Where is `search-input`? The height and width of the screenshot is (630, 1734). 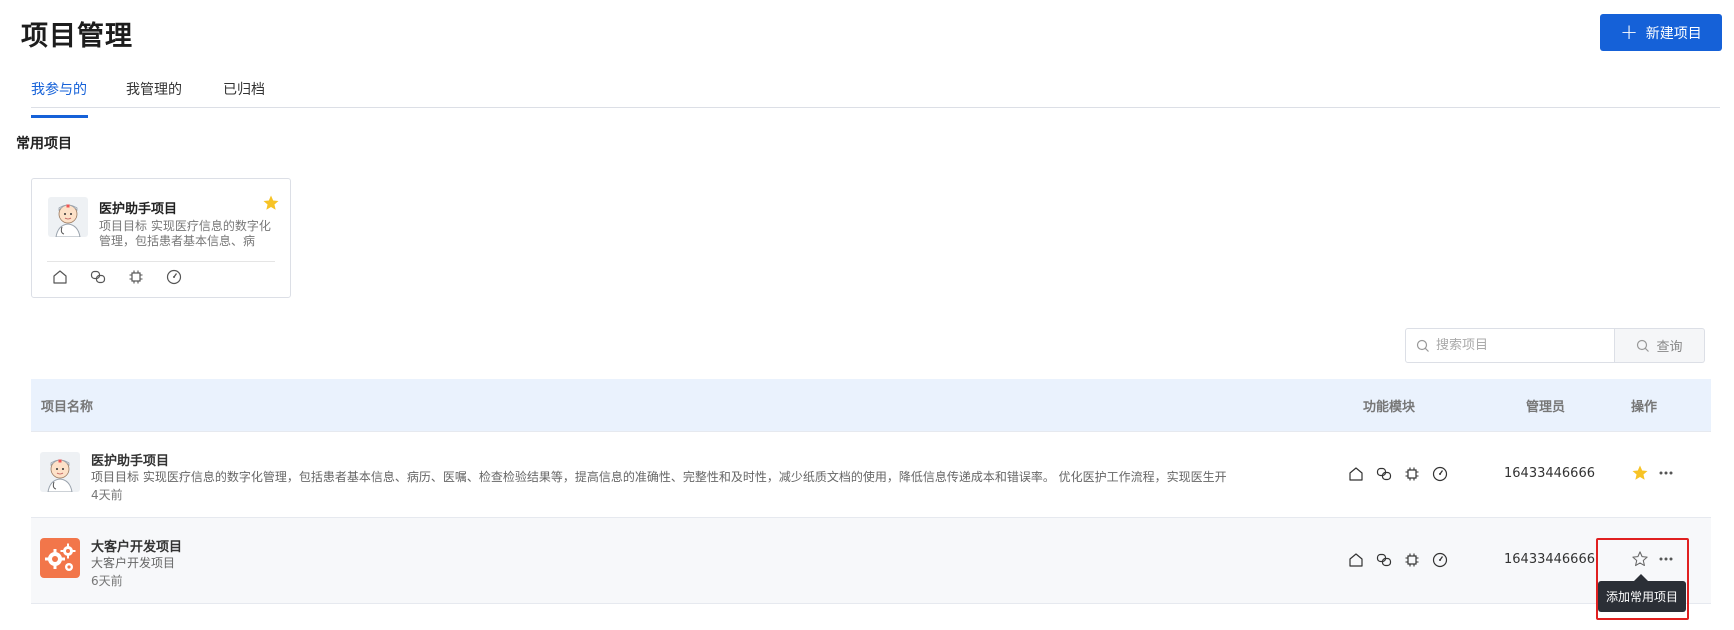
search-input is located at coordinates (1521, 345).